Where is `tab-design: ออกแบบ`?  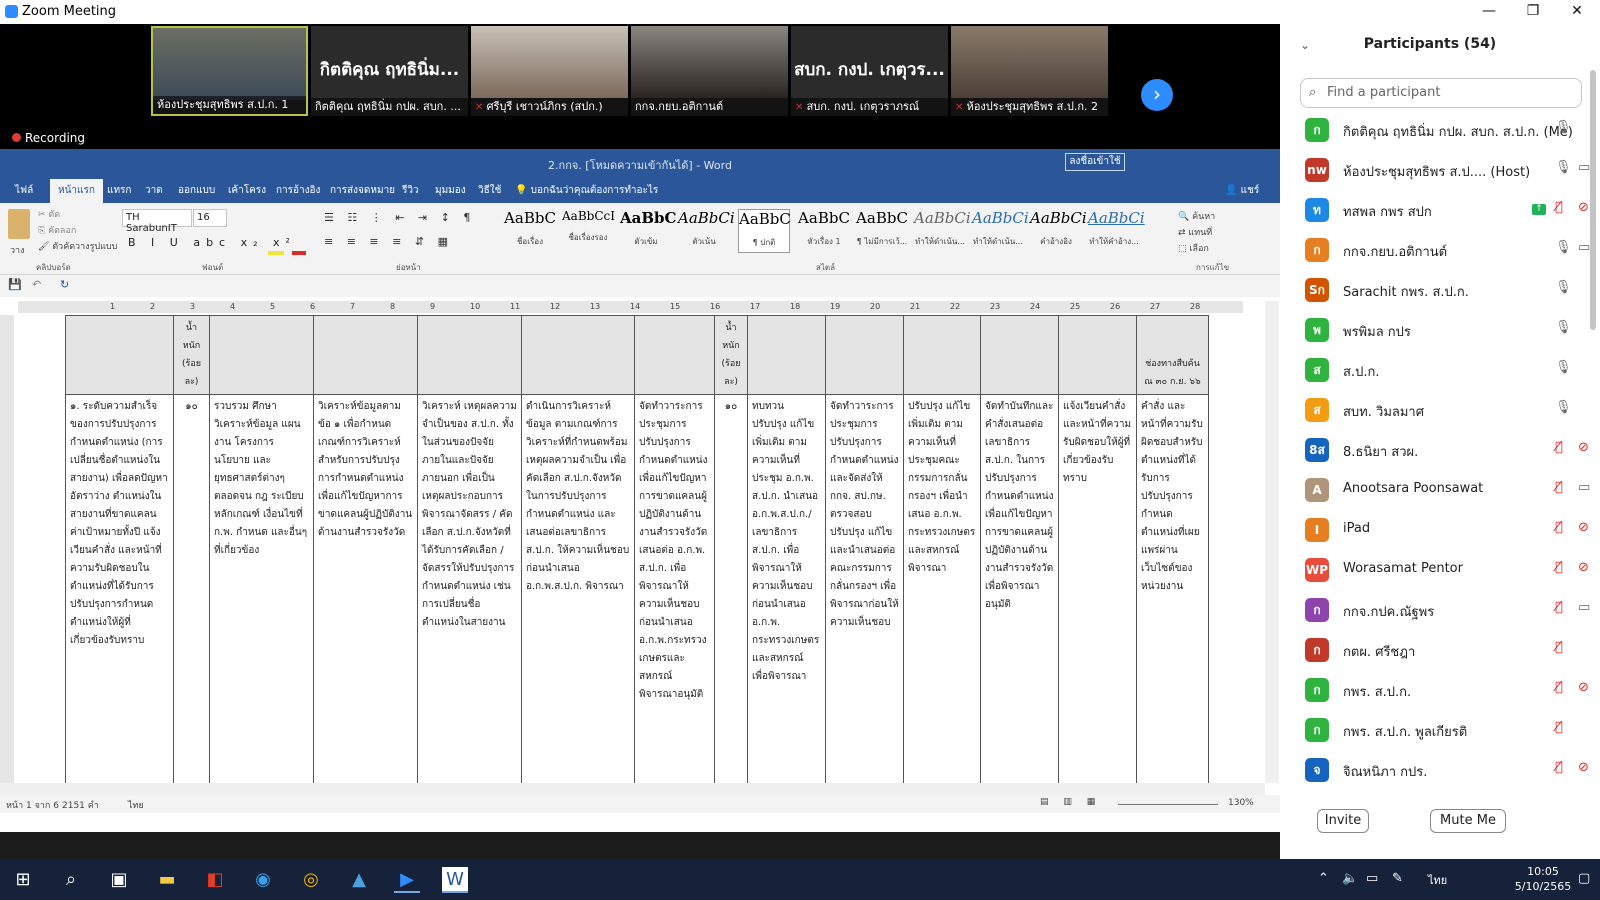
tab-design: ออกแบบ is located at coordinates (196, 190).